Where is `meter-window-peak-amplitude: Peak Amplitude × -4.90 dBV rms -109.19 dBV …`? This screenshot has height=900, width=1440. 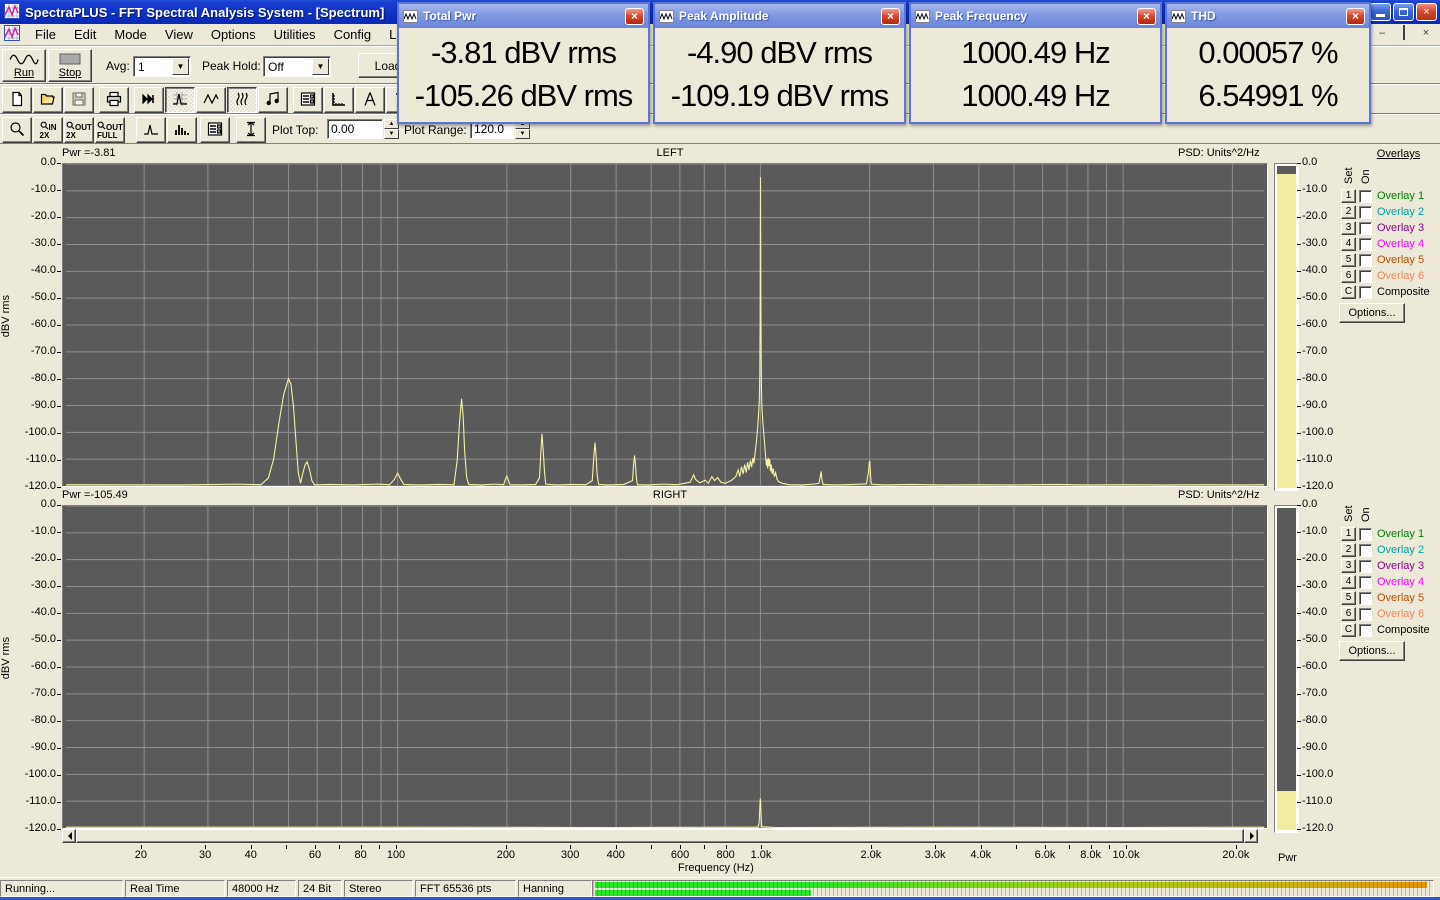 meter-window-peak-amplitude: Peak Amplitude × -4.90 dBV rms -109.19 dBV … is located at coordinates (779, 63).